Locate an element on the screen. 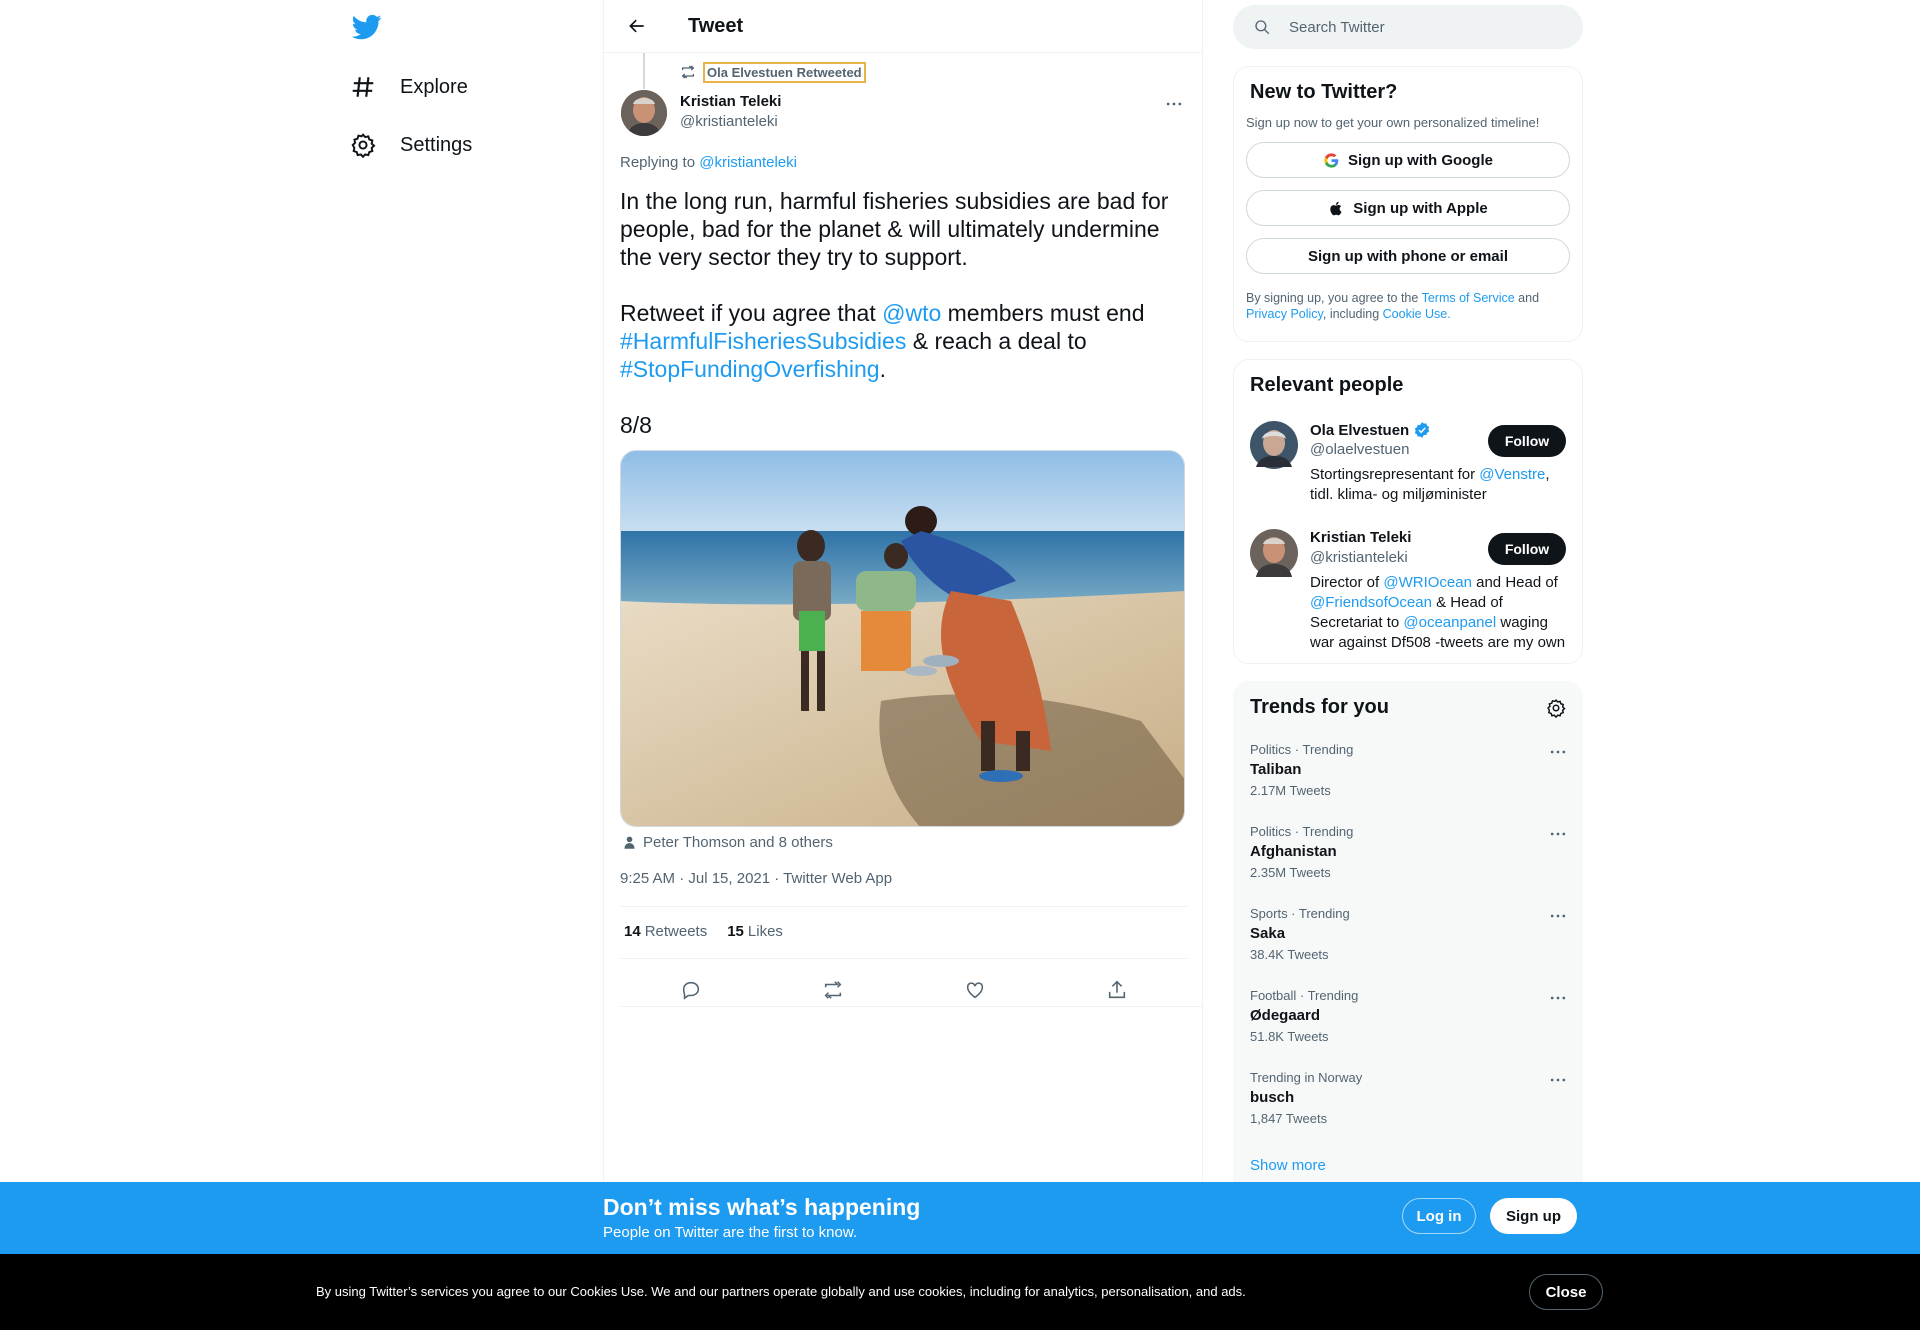 The width and height of the screenshot is (1920, 1330). page-title: Tweet is located at coordinates (716, 25).